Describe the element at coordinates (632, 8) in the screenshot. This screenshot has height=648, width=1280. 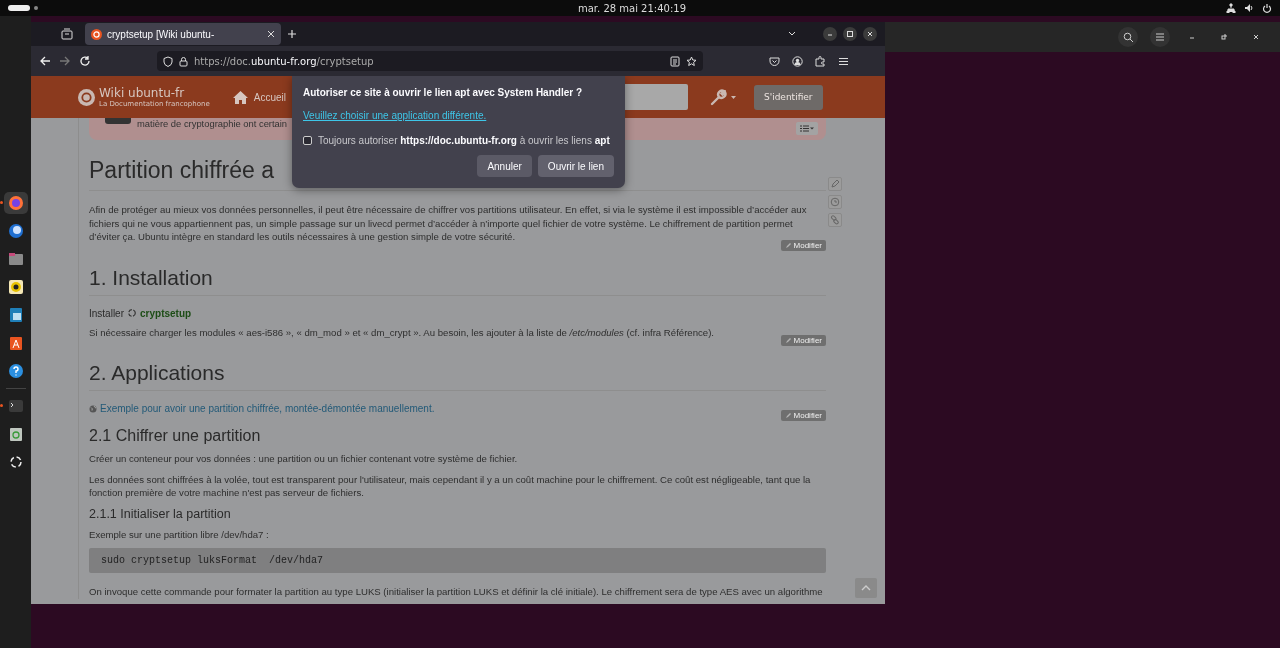
I see `clock: mar. 28 mai 21:40:19` at that location.